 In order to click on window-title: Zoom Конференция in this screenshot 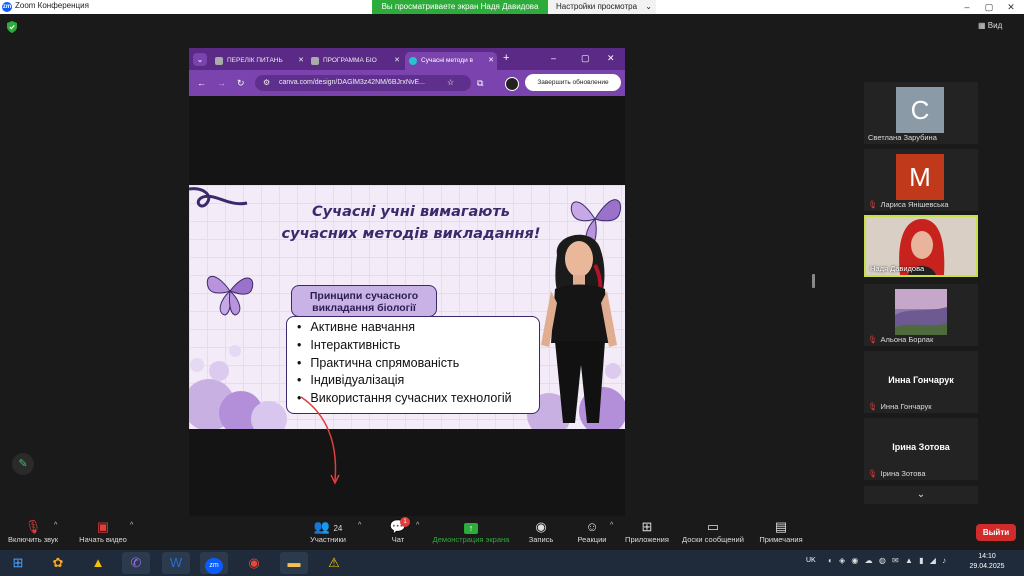, I will do `click(52, 5)`.